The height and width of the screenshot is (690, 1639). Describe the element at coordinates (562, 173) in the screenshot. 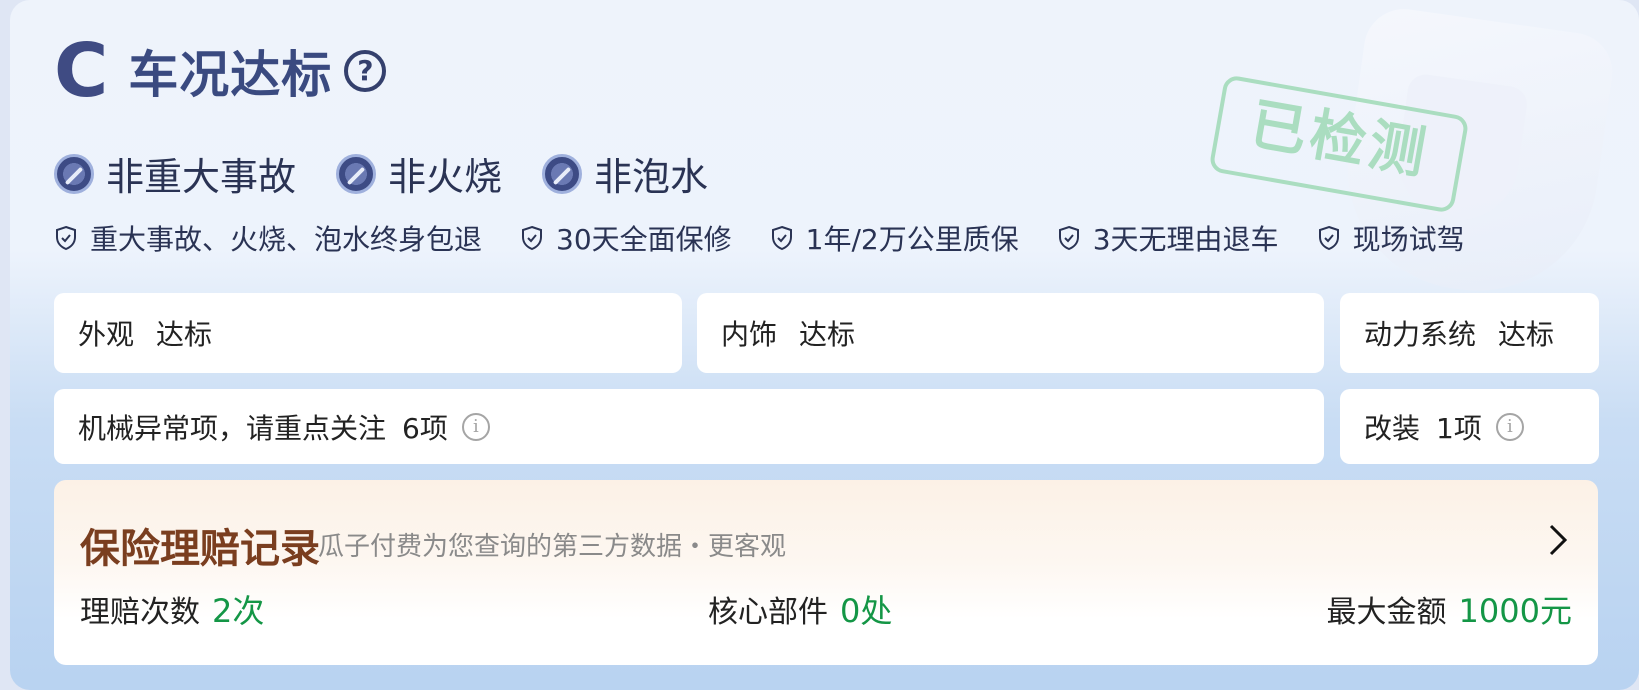

I see `no-water-icon` at that location.